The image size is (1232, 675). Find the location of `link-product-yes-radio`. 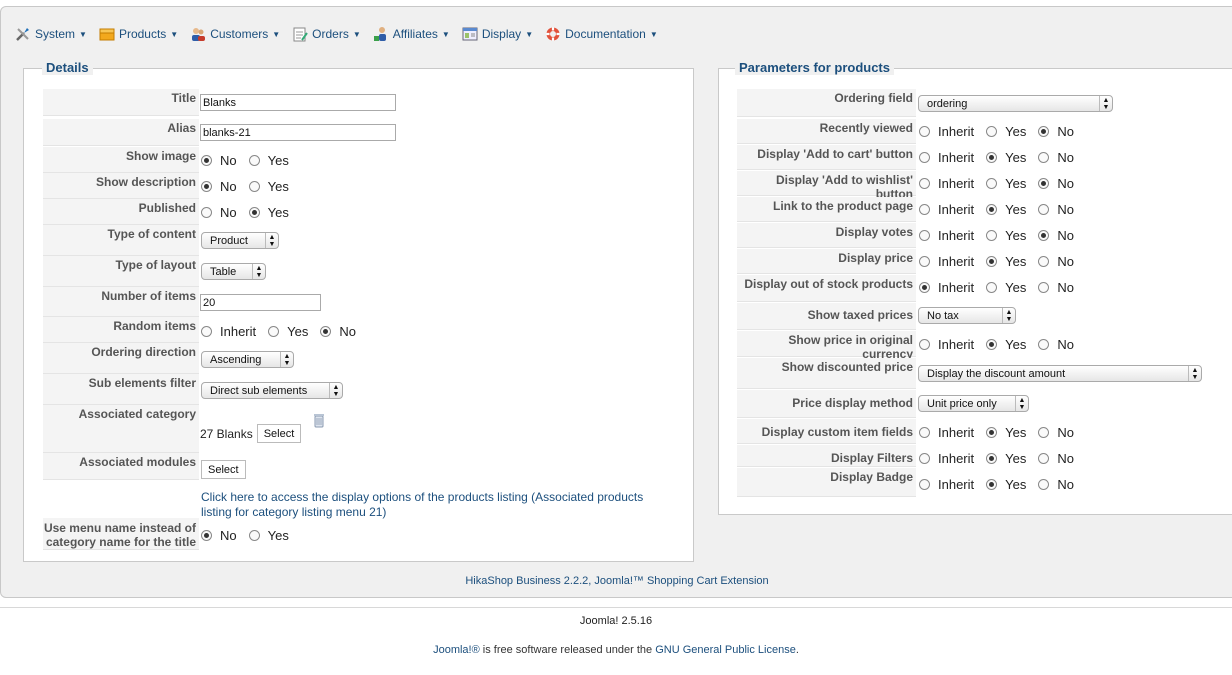

link-product-yes-radio is located at coordinates (992, 209).